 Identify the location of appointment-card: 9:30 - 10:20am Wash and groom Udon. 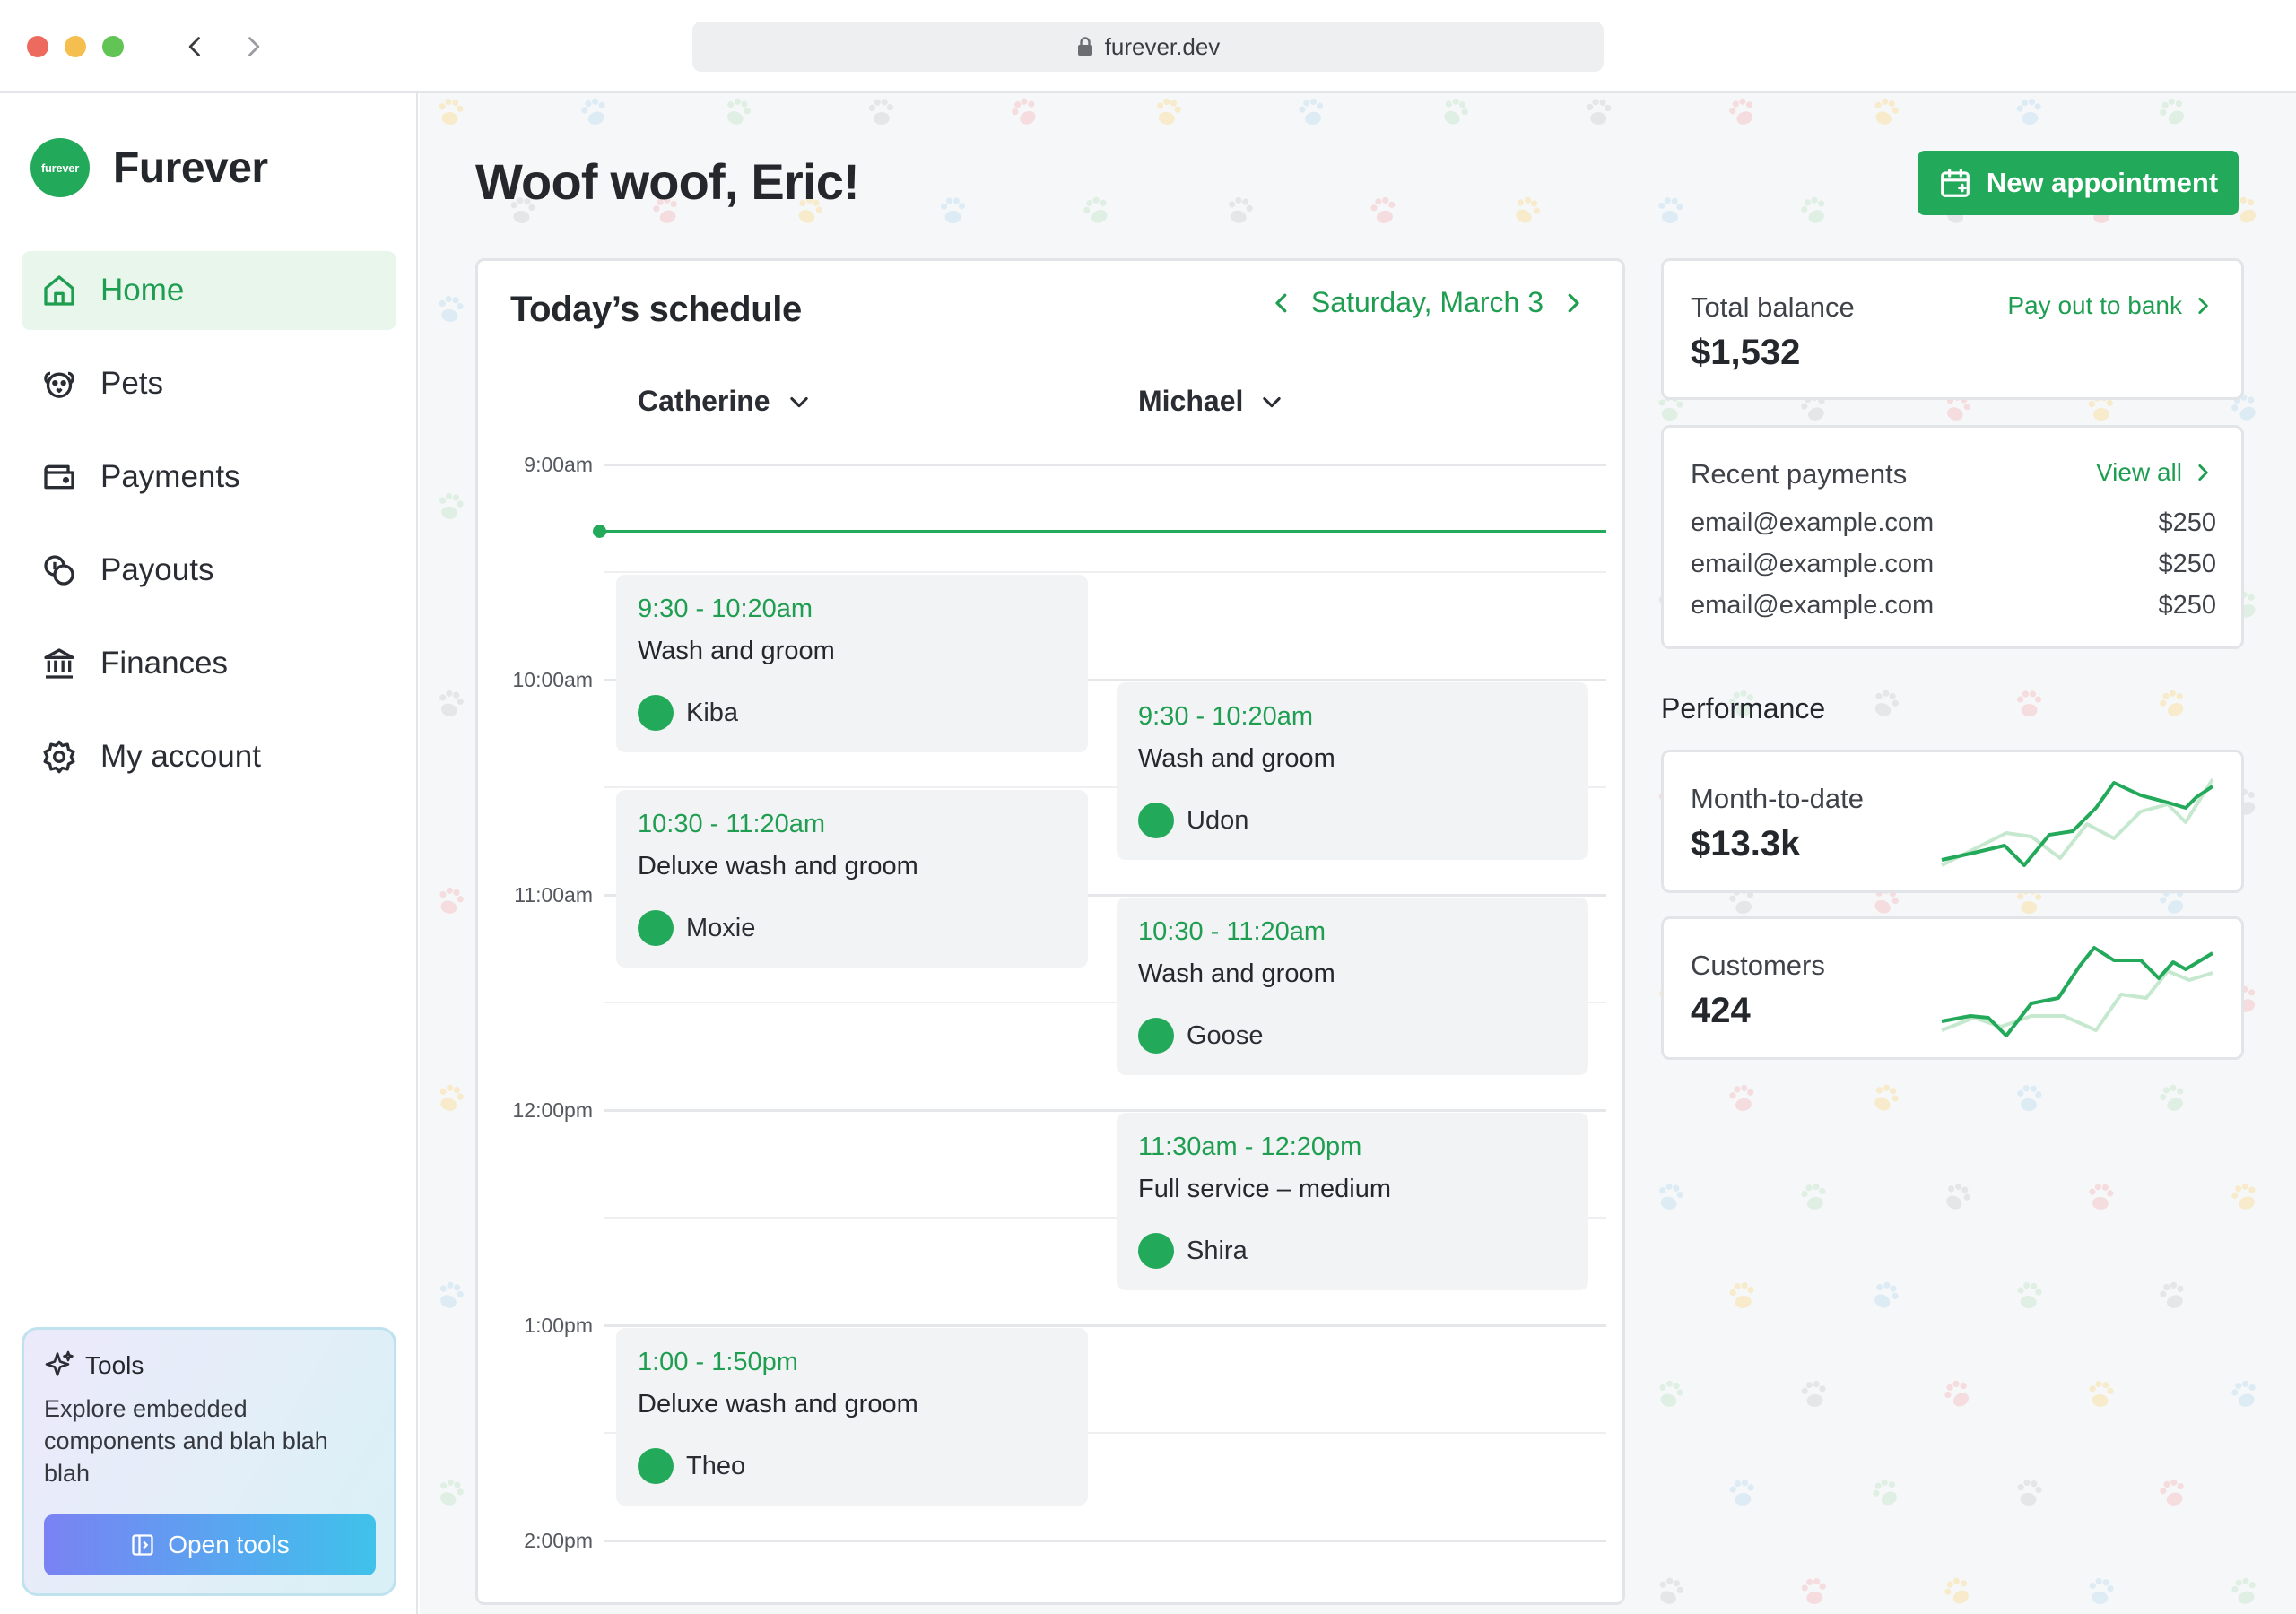
(1352, 771).